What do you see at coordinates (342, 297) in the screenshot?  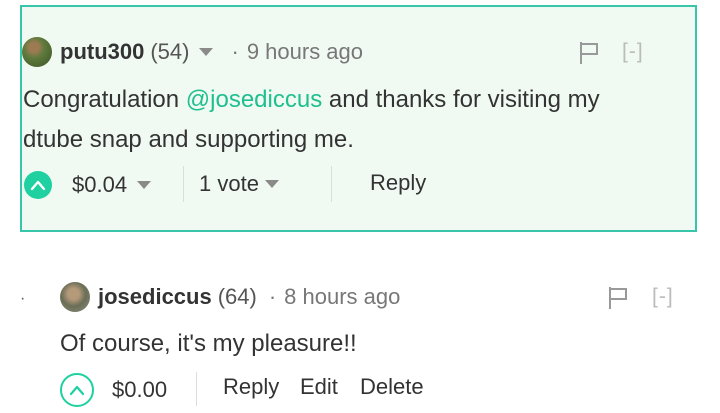 I see `comment-timestamp: 8 hours ago` at bounding box center [342, 297].